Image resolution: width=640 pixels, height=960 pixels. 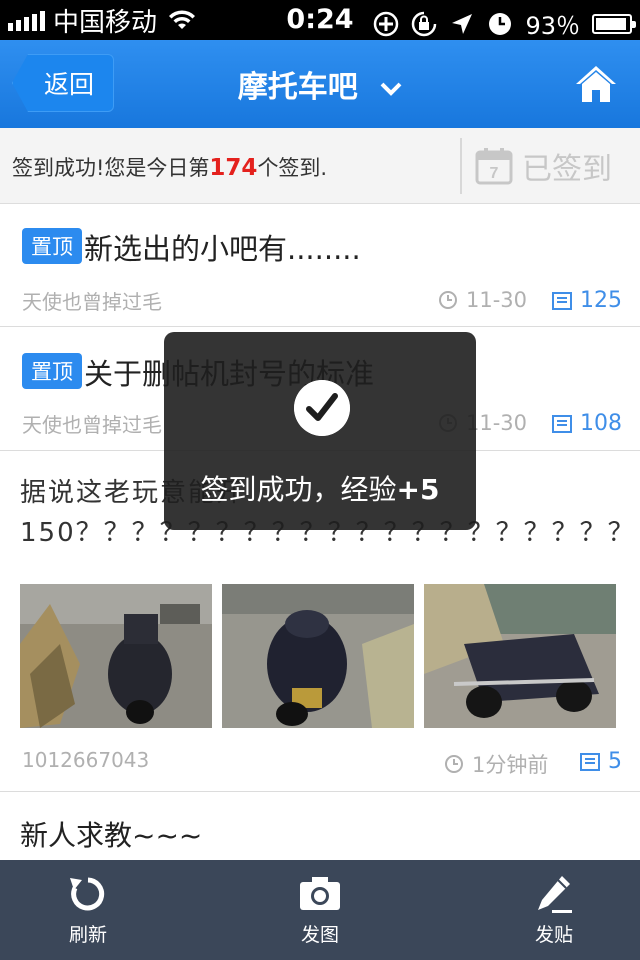 I want to click on post-item: 新人求教~~~, so click(x=320, y=826).